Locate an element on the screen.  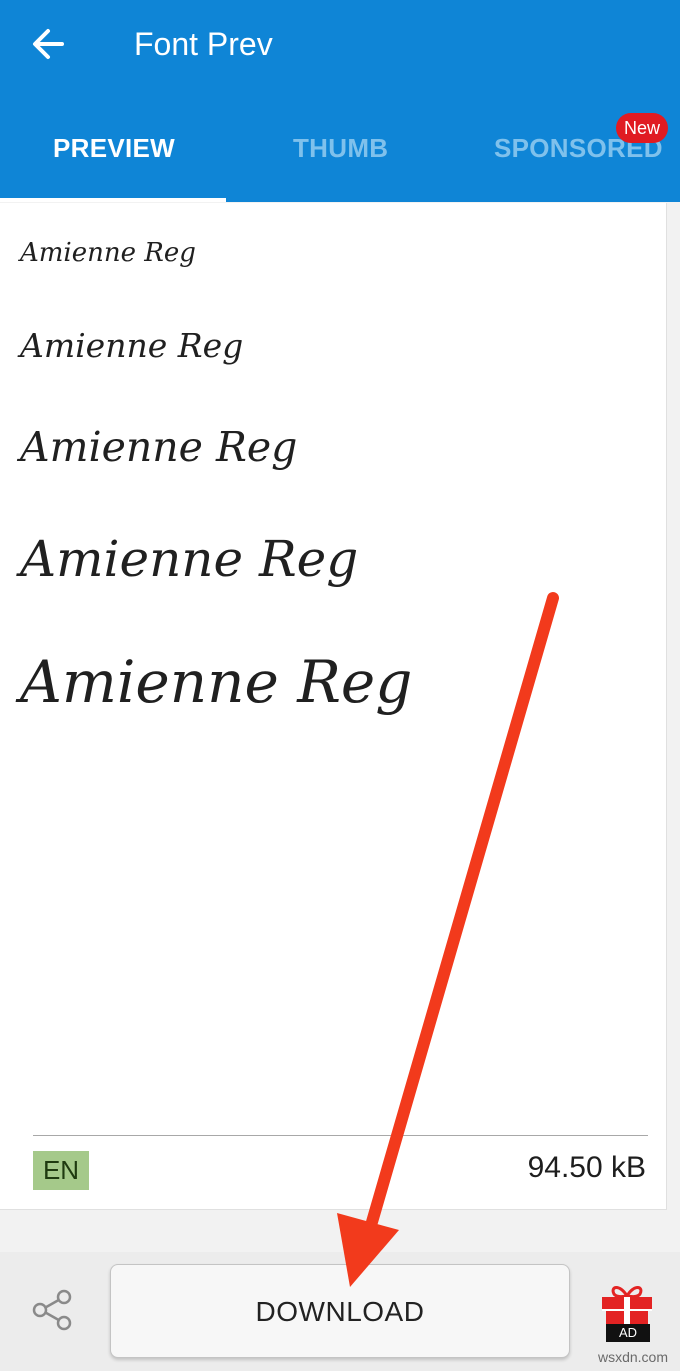
tab-thumb: THUMB is located at coordinates (340, 148).